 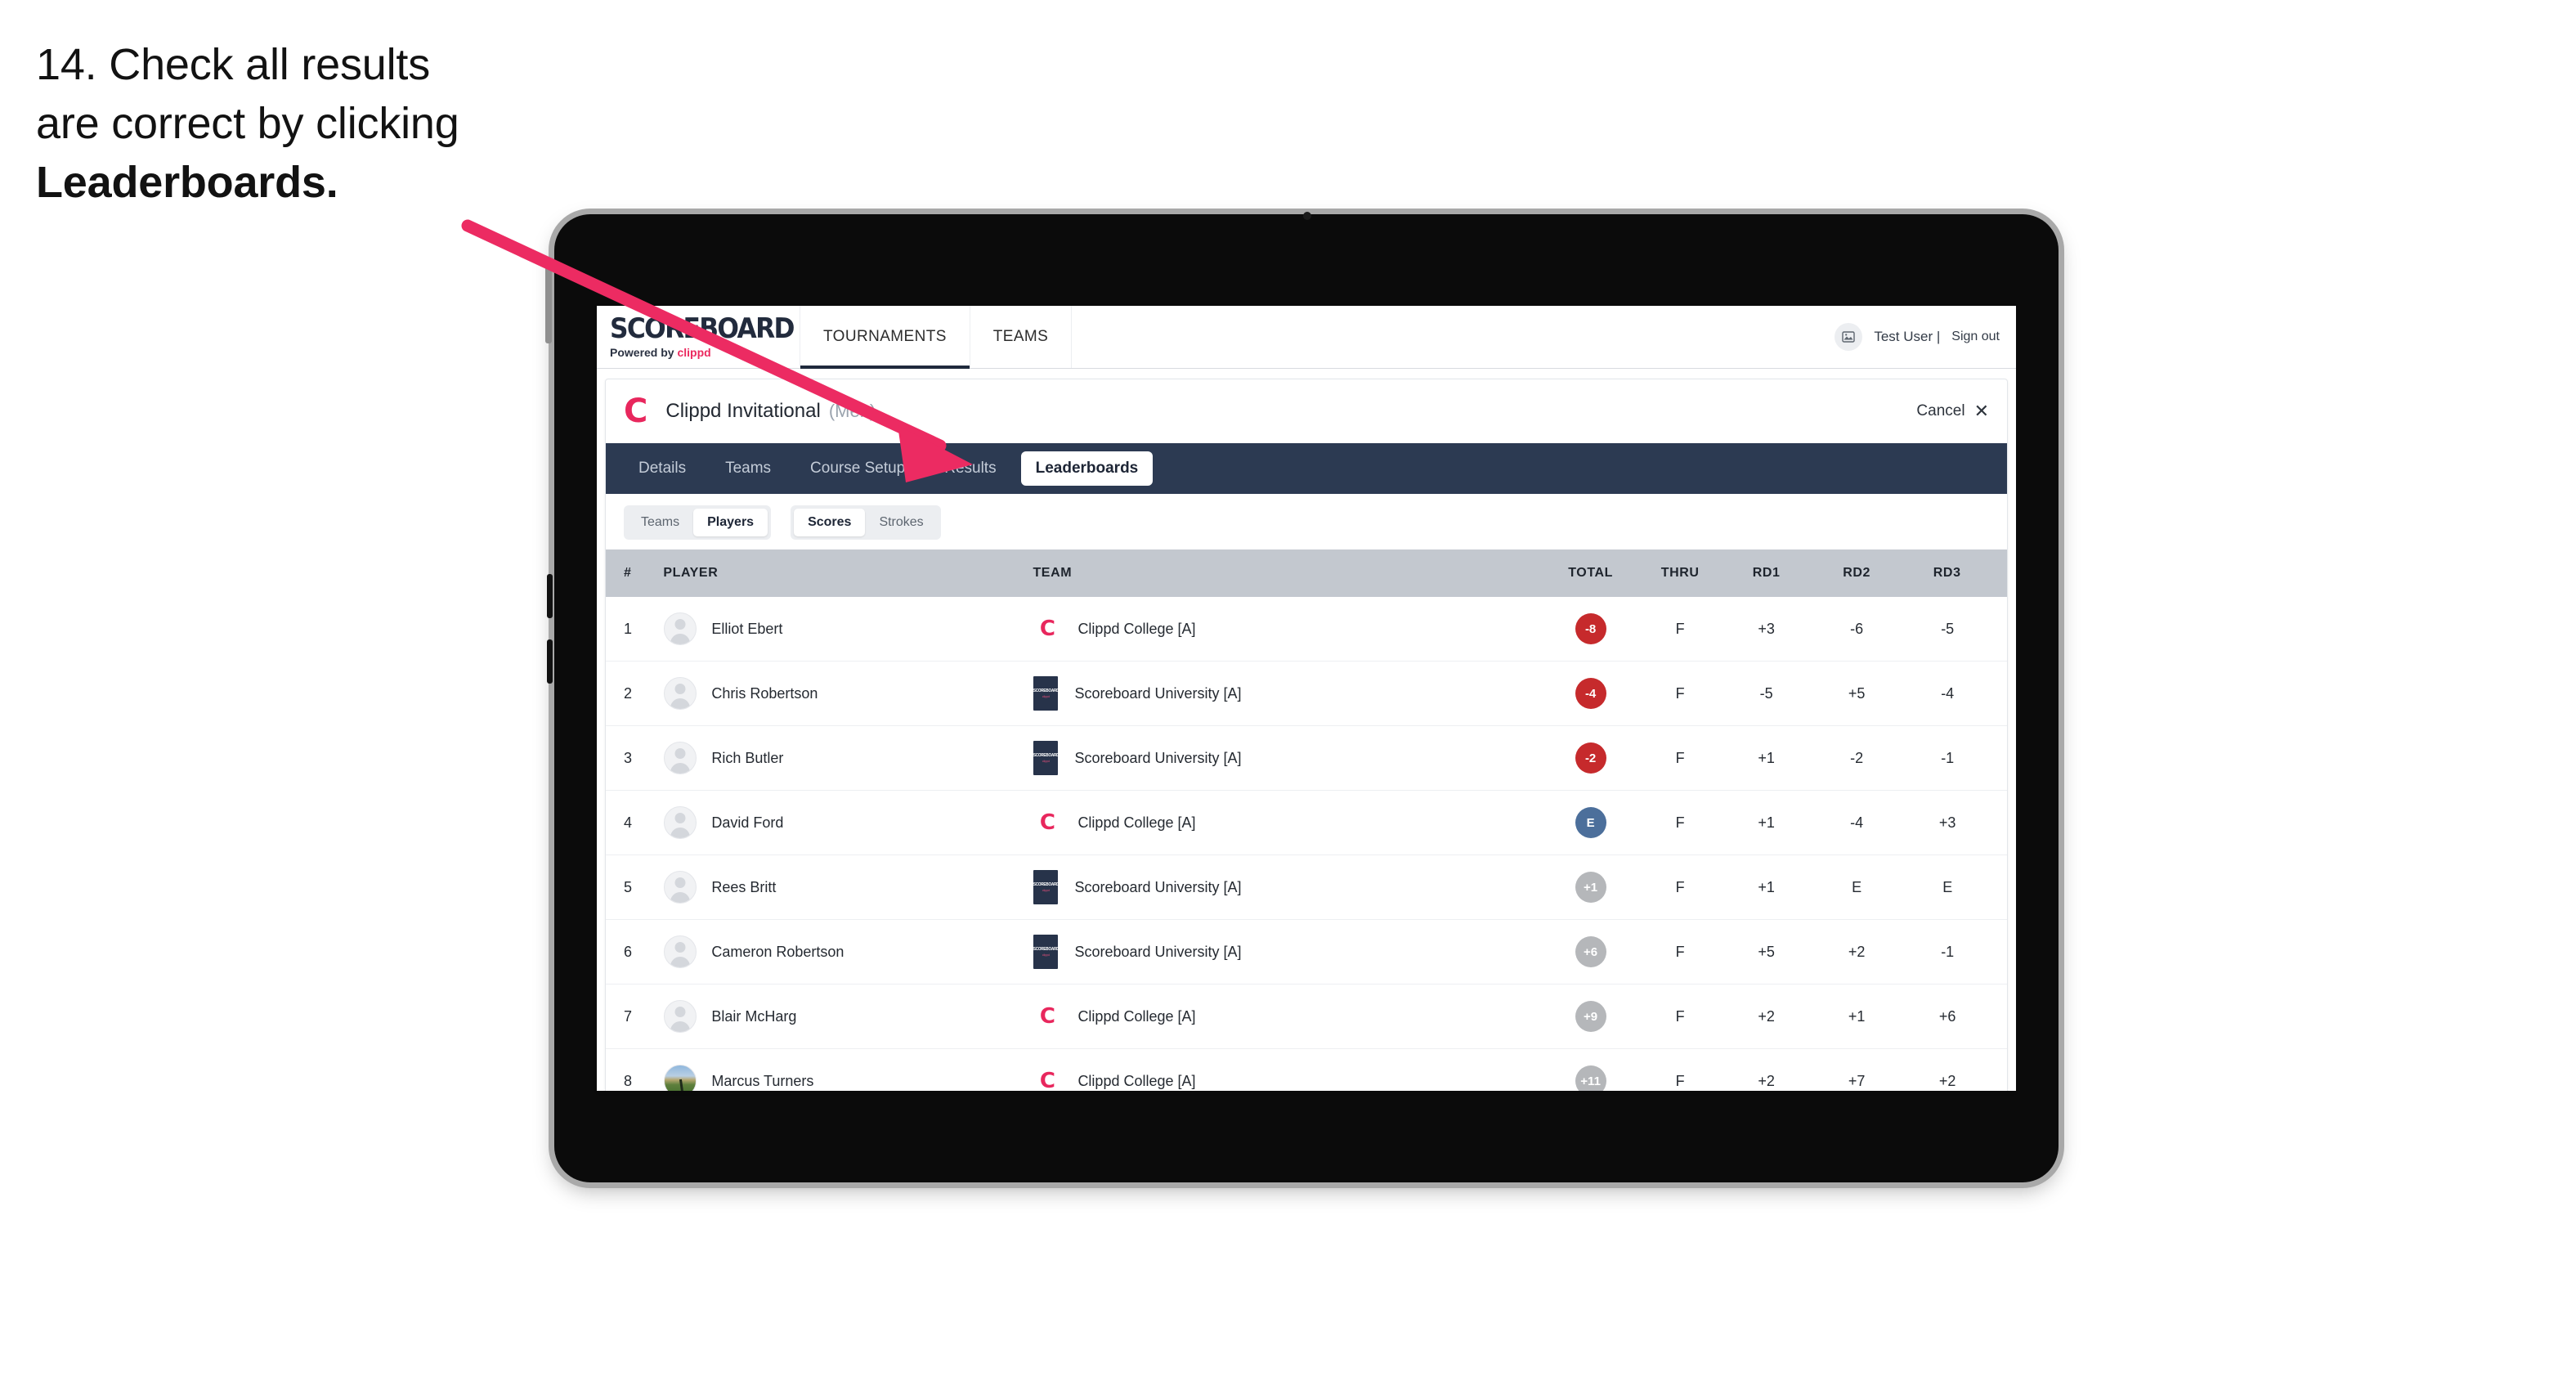 I want to click on nav-teams: TEAMS, so click(x=1021, y=337).